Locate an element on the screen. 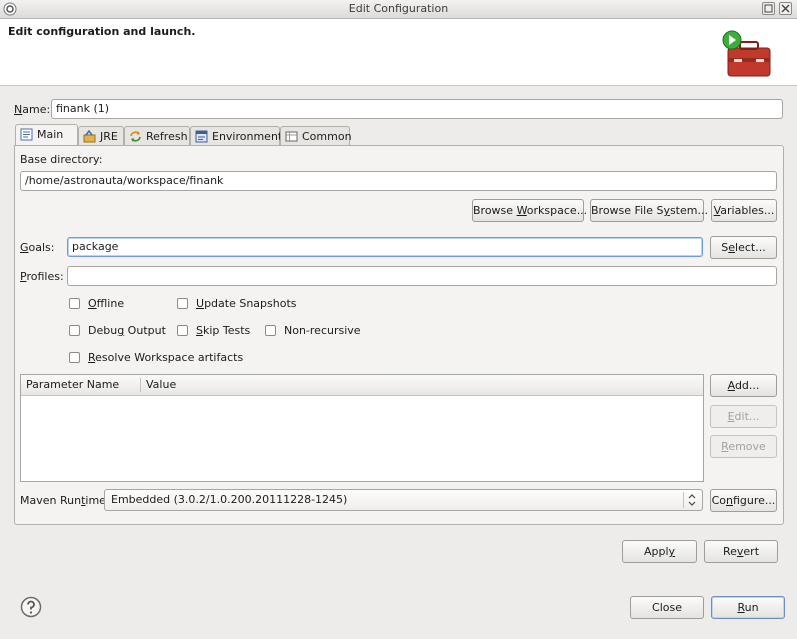 This screenshot has height=639, width=797. close-icon is located at coordinates (785, 8).